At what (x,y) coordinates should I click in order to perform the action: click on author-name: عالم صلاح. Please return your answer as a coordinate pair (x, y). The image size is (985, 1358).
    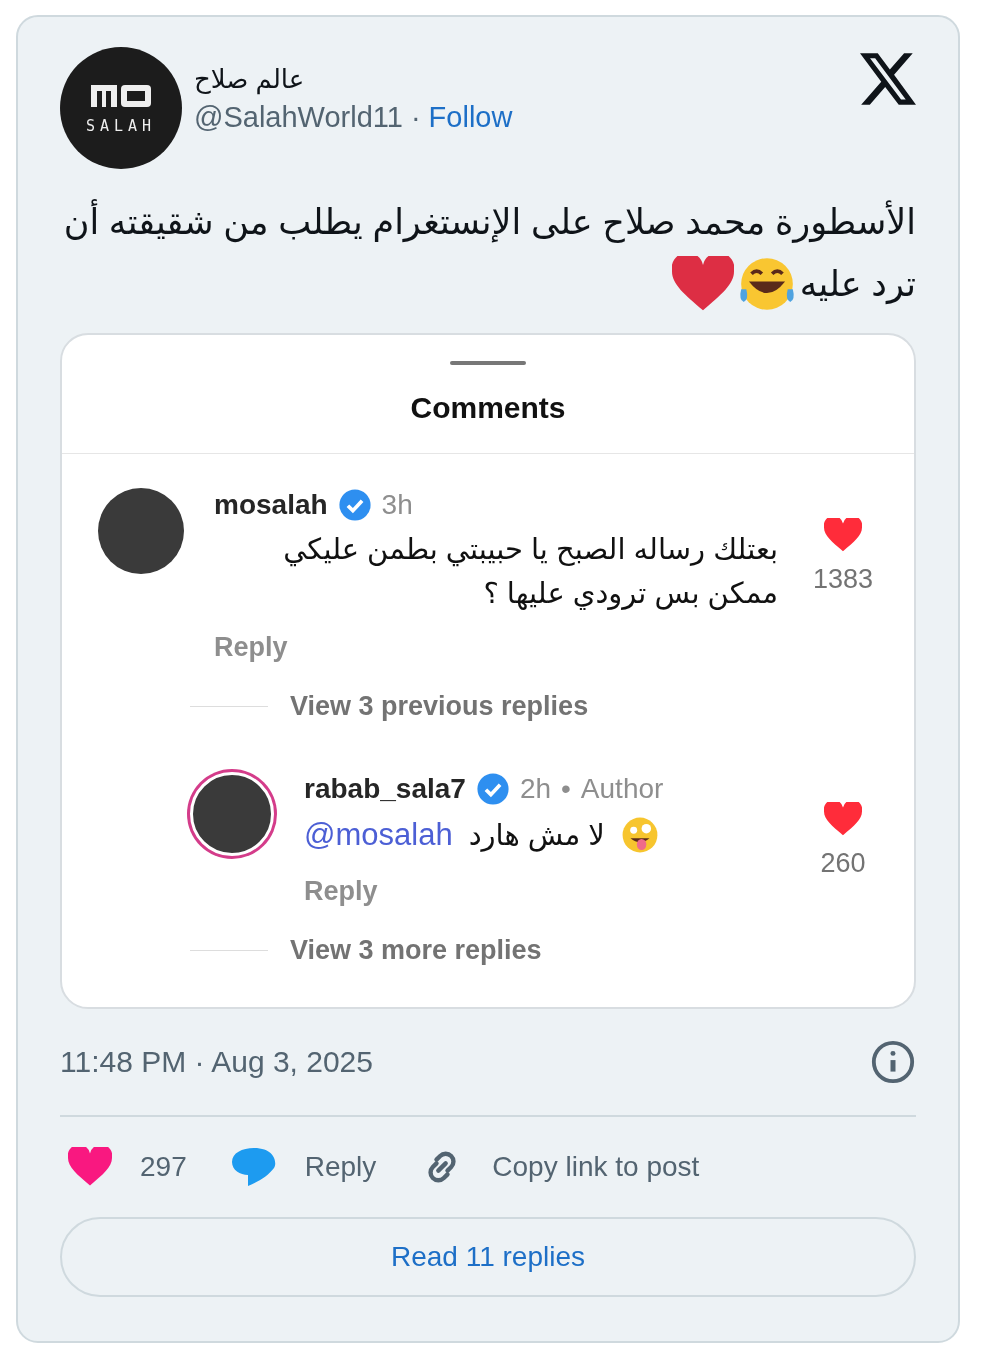
    Looking at the image, I should click on (249, 79).